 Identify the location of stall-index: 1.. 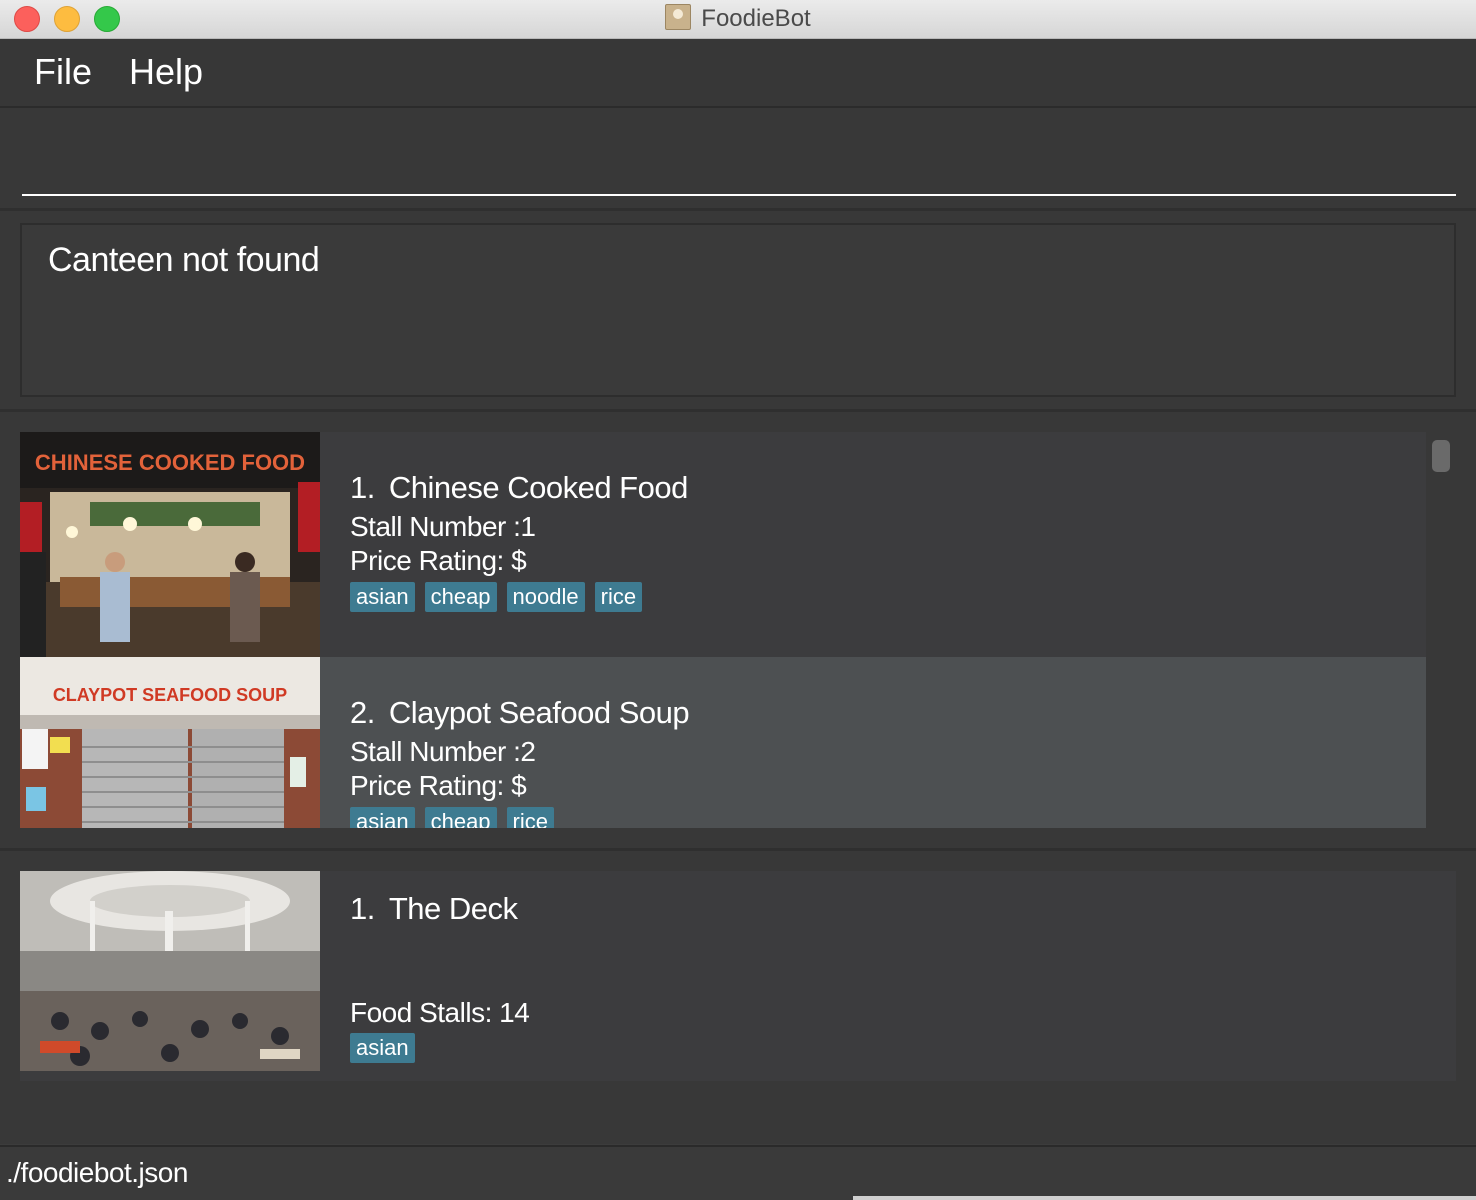
(362, 487).